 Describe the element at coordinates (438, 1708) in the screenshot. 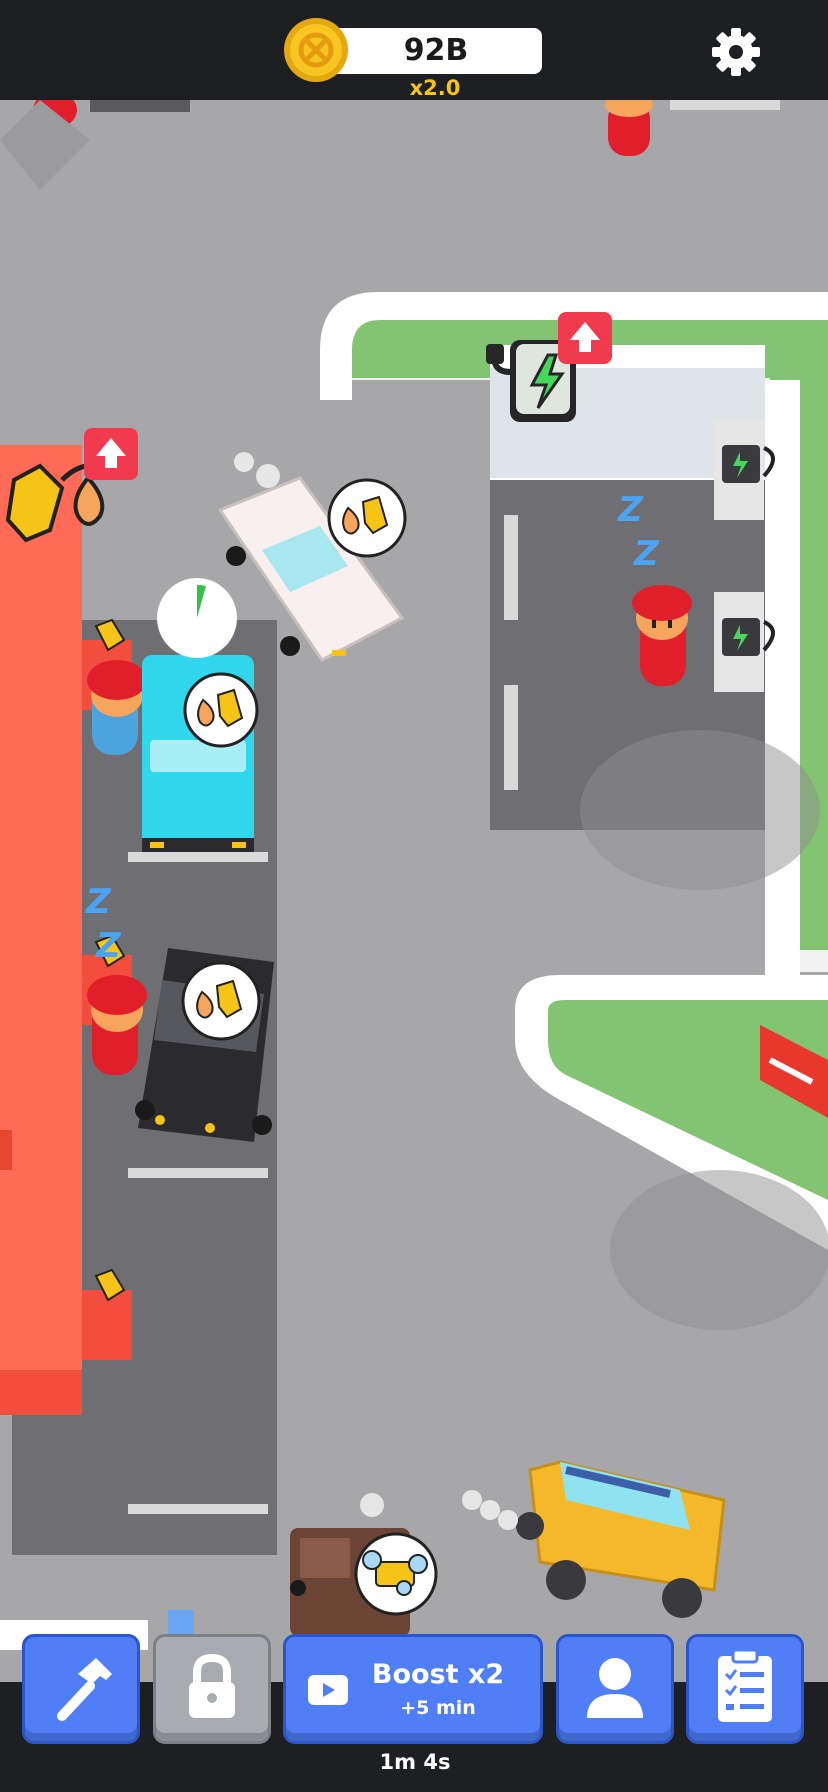

I see `boost-duration: +5 min` at that location.